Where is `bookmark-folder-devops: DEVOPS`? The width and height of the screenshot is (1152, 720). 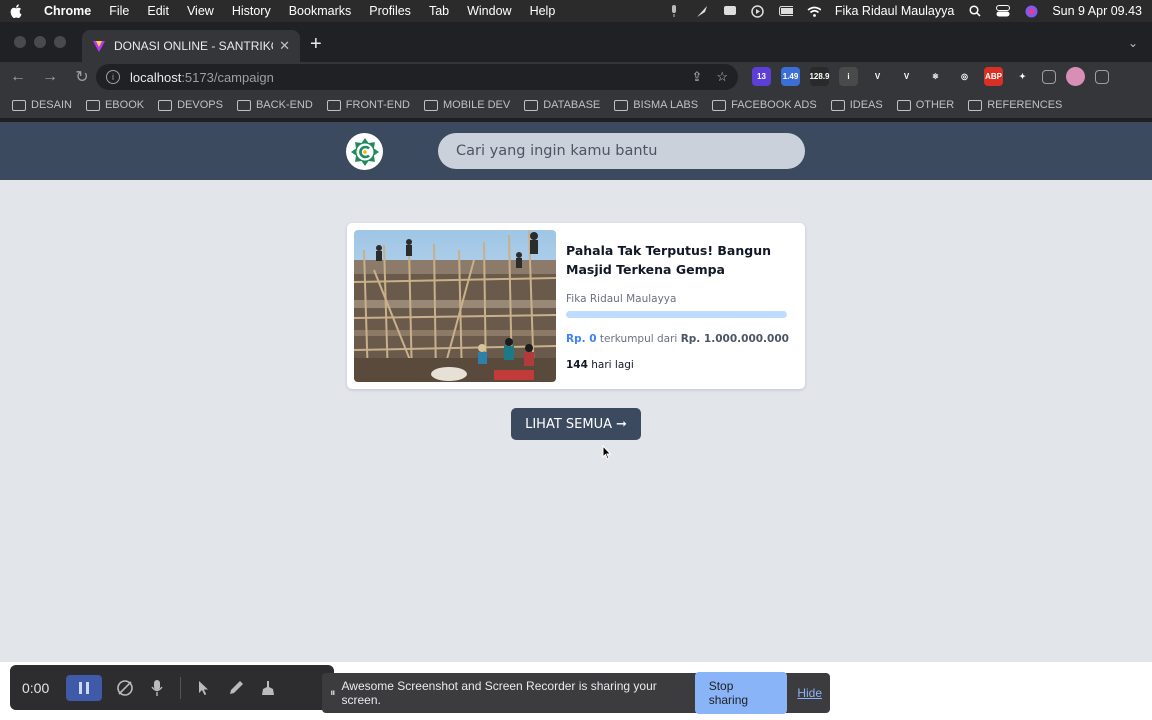
bookmark-folder-devops: DEVOPS is located at coordinates (190, 105).